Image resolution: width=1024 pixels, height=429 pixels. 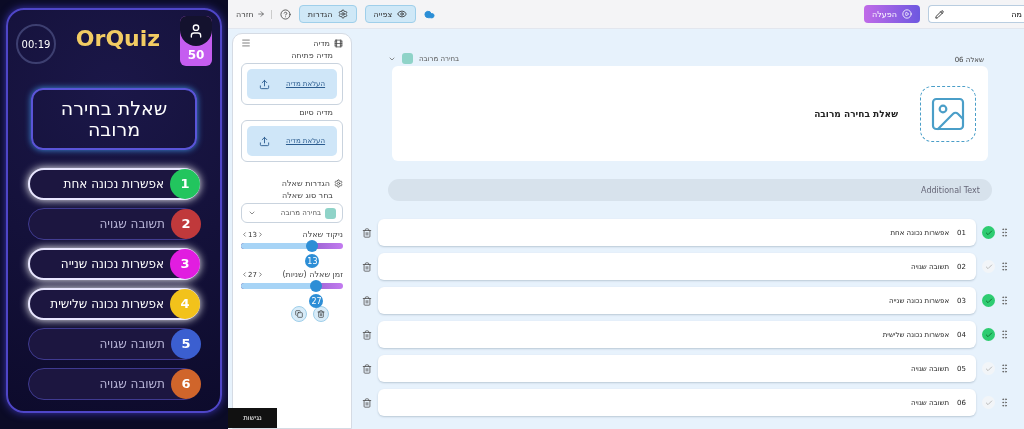 What do you see at coordinates (186, 383) in the screenshot?
I see `number-badge: 6` at bounding box center [186, 383].